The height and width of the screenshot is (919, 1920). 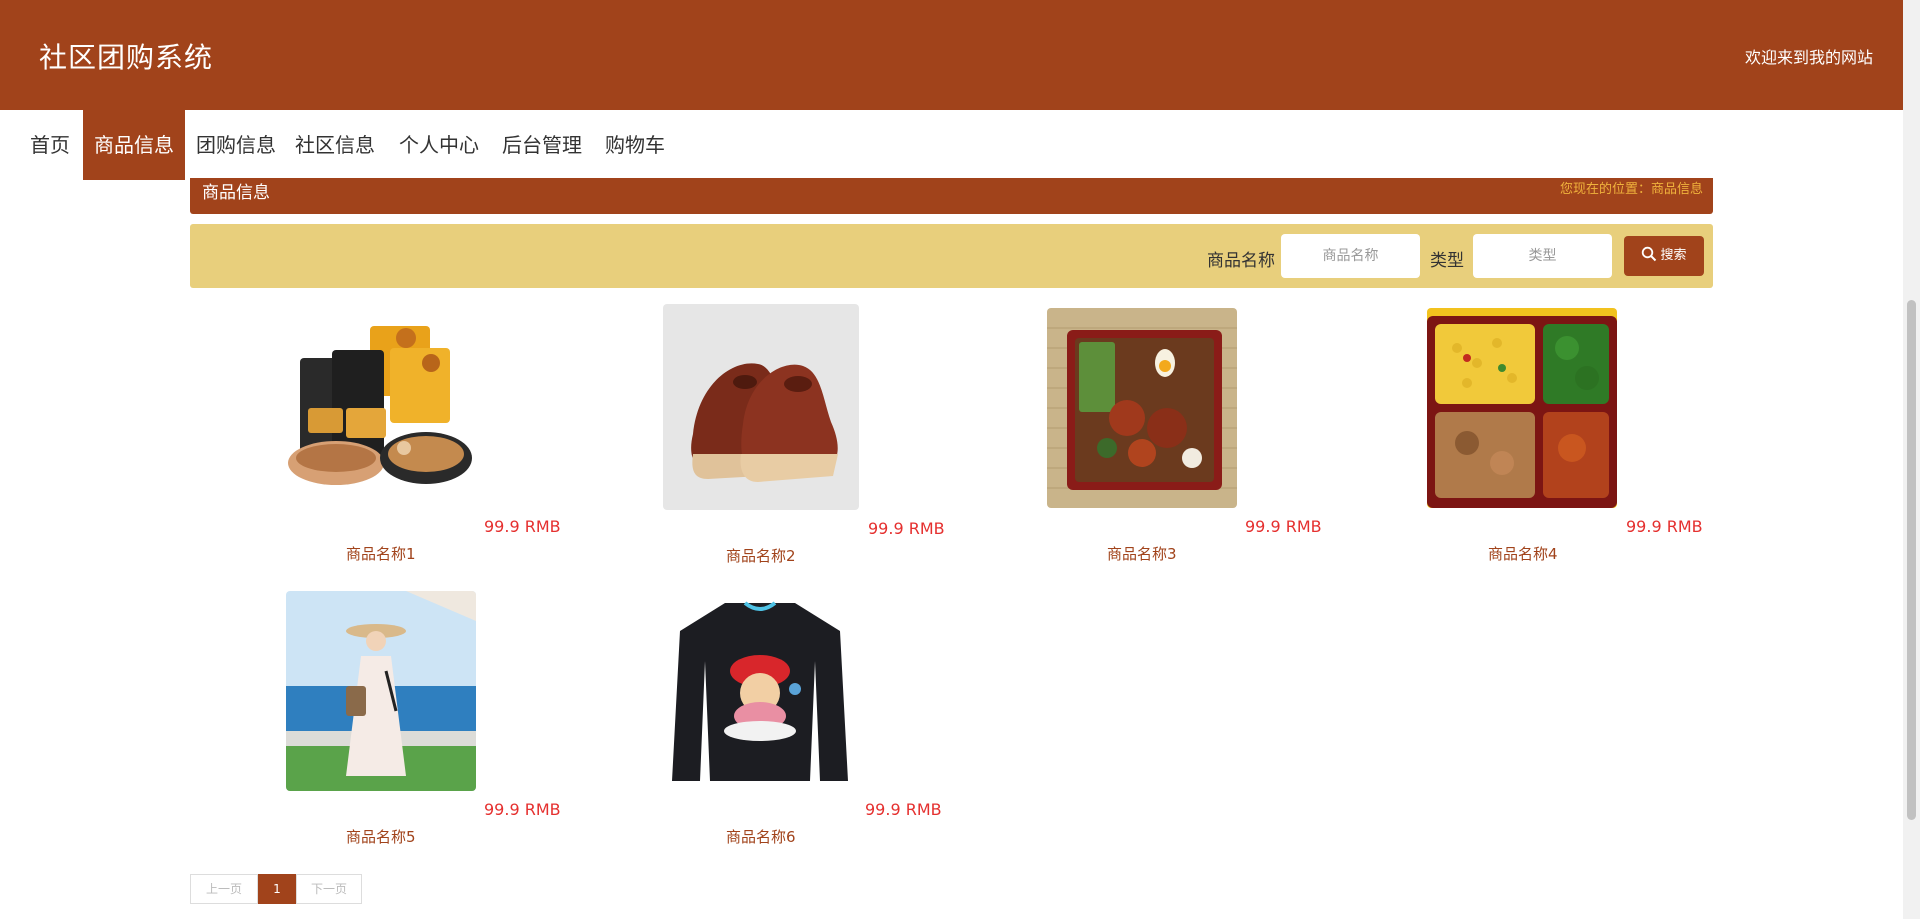 What do you see at coordinates (1649, 254) in the screenshot?
I see `search-icon` at bounding box center [1649, 254].